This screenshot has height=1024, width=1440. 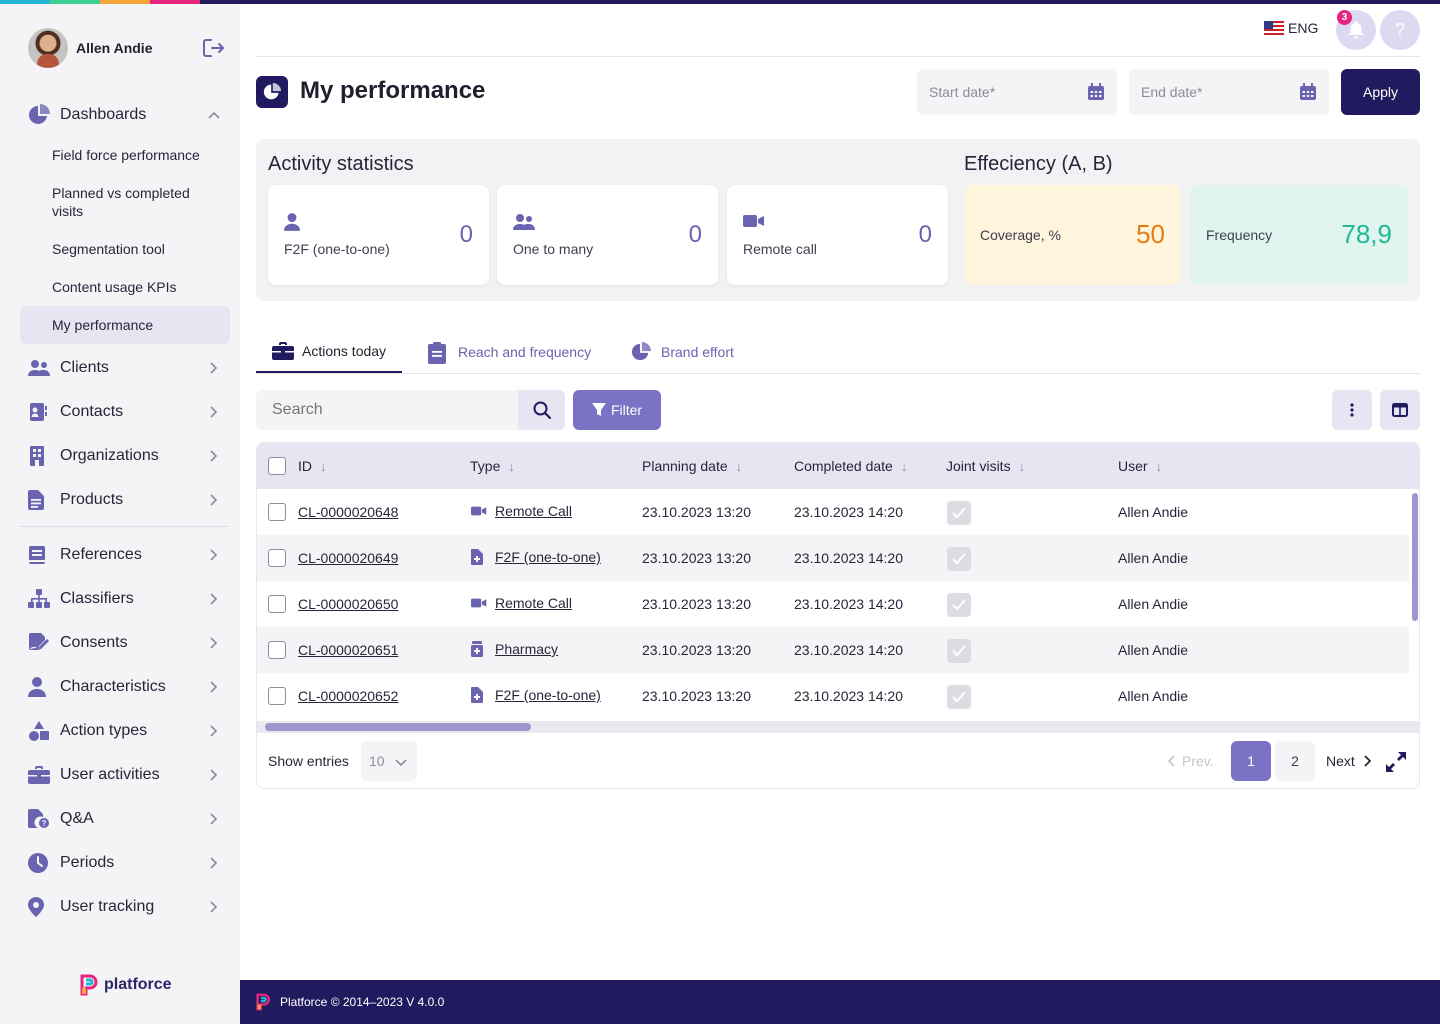 I want to click on sidebar-subitem-segmentation: Segmentation tool, so click(x=125, y=249).